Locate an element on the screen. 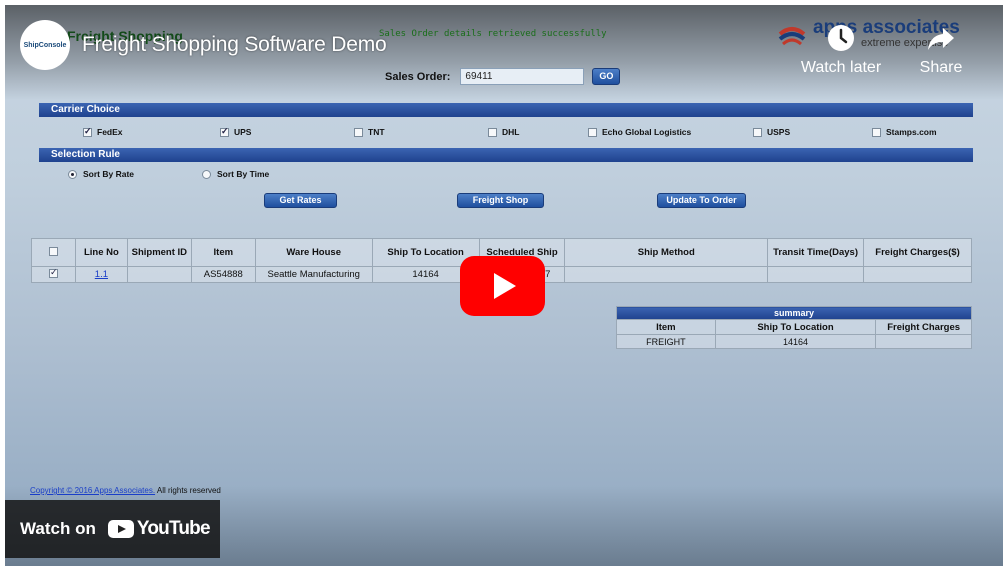 Image resolution: width=1008 pixels, height=571 pixels. carrier-echo: Echo Global Logistics is located at coordinates (639, 132).